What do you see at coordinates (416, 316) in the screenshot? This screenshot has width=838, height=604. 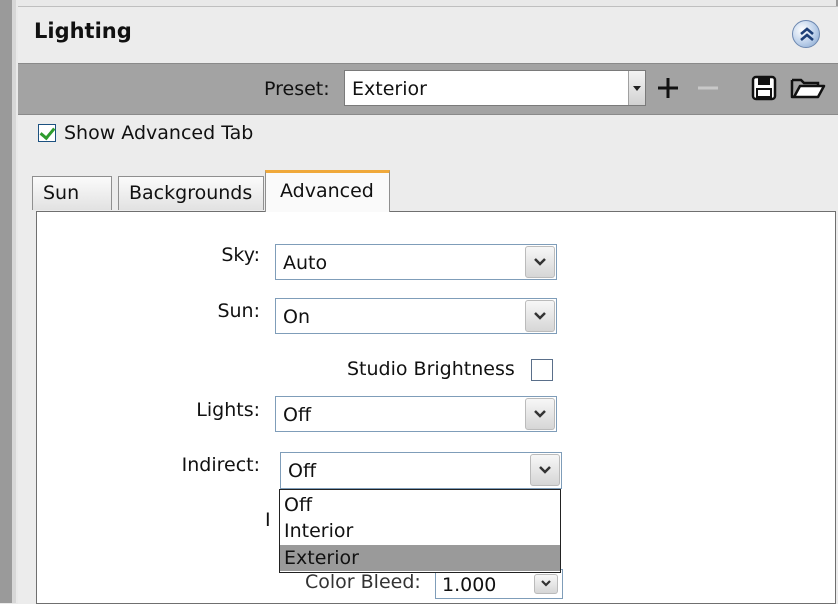 I see `sun-select: On` at bounding box center [416, 316].